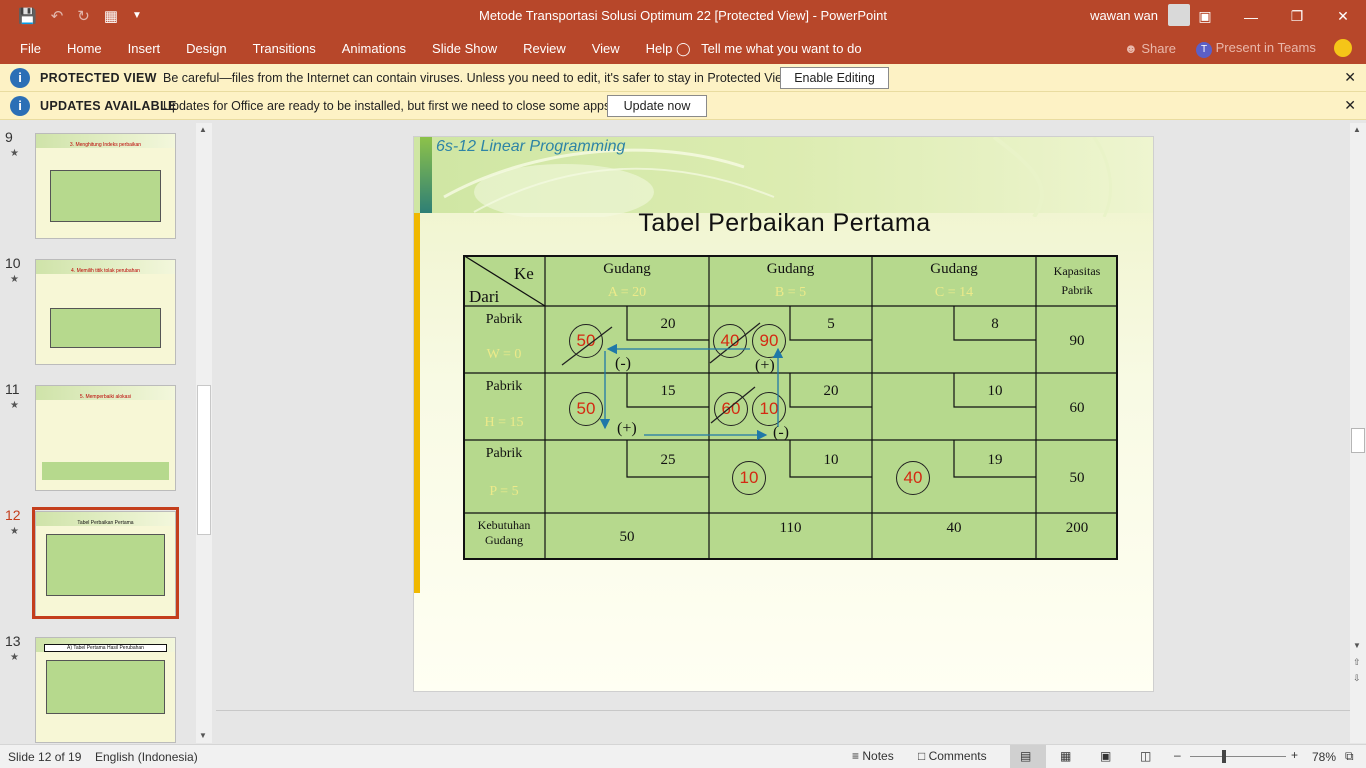 The width and height of the screenshot is (1366, 768). I want to click on ribbon-tab-insert: Insert, so click(144, 48).